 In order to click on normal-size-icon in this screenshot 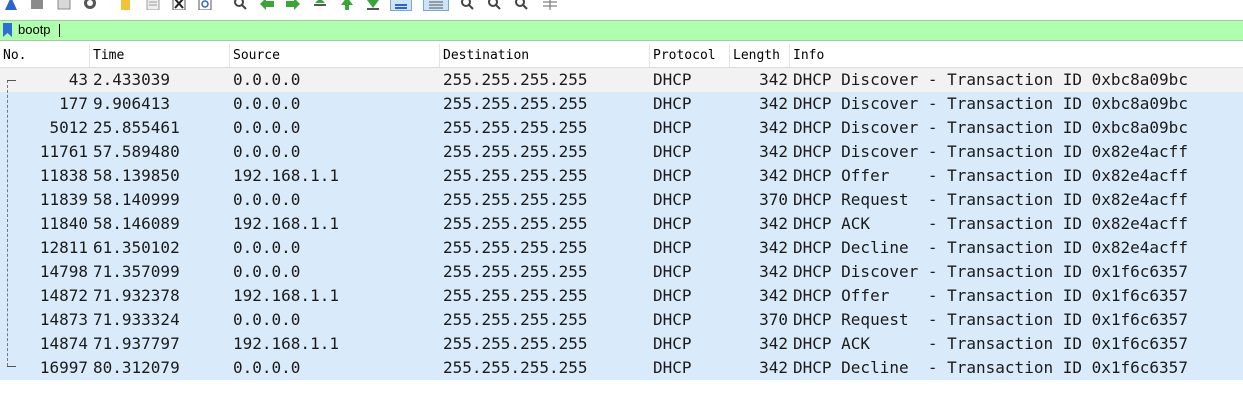, I will do `click(522, 5)`.